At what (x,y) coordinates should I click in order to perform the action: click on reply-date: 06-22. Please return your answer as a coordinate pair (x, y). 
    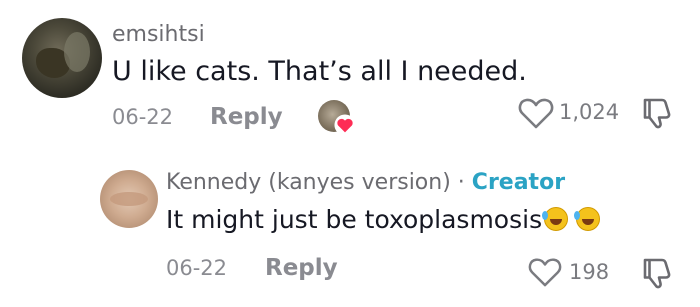
    Looking at the image, I should click on (197, 268).